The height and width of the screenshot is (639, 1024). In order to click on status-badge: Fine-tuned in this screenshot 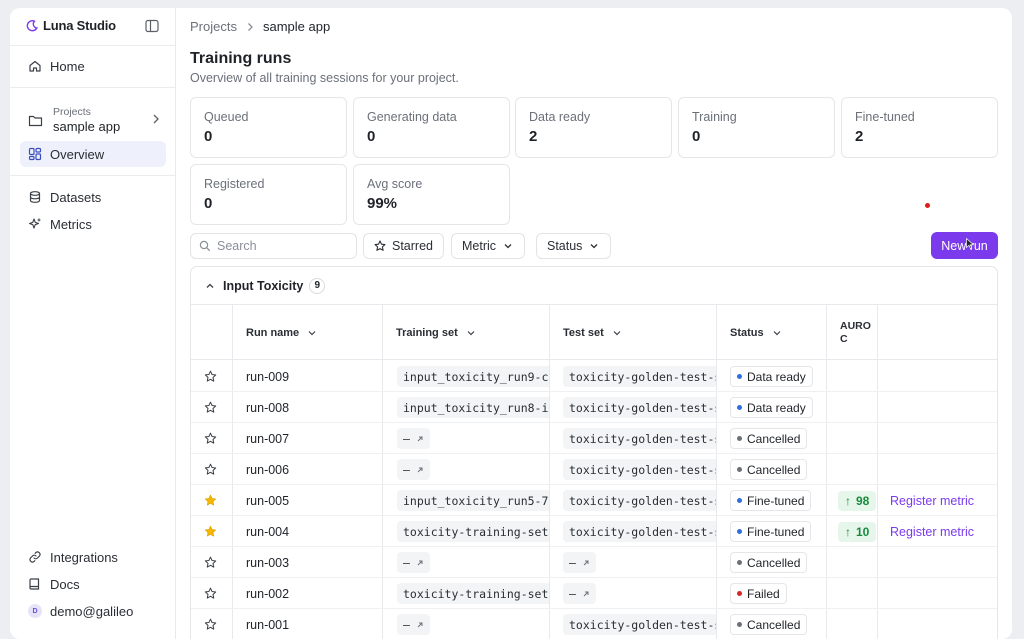, I will do `click(771, 531)`.